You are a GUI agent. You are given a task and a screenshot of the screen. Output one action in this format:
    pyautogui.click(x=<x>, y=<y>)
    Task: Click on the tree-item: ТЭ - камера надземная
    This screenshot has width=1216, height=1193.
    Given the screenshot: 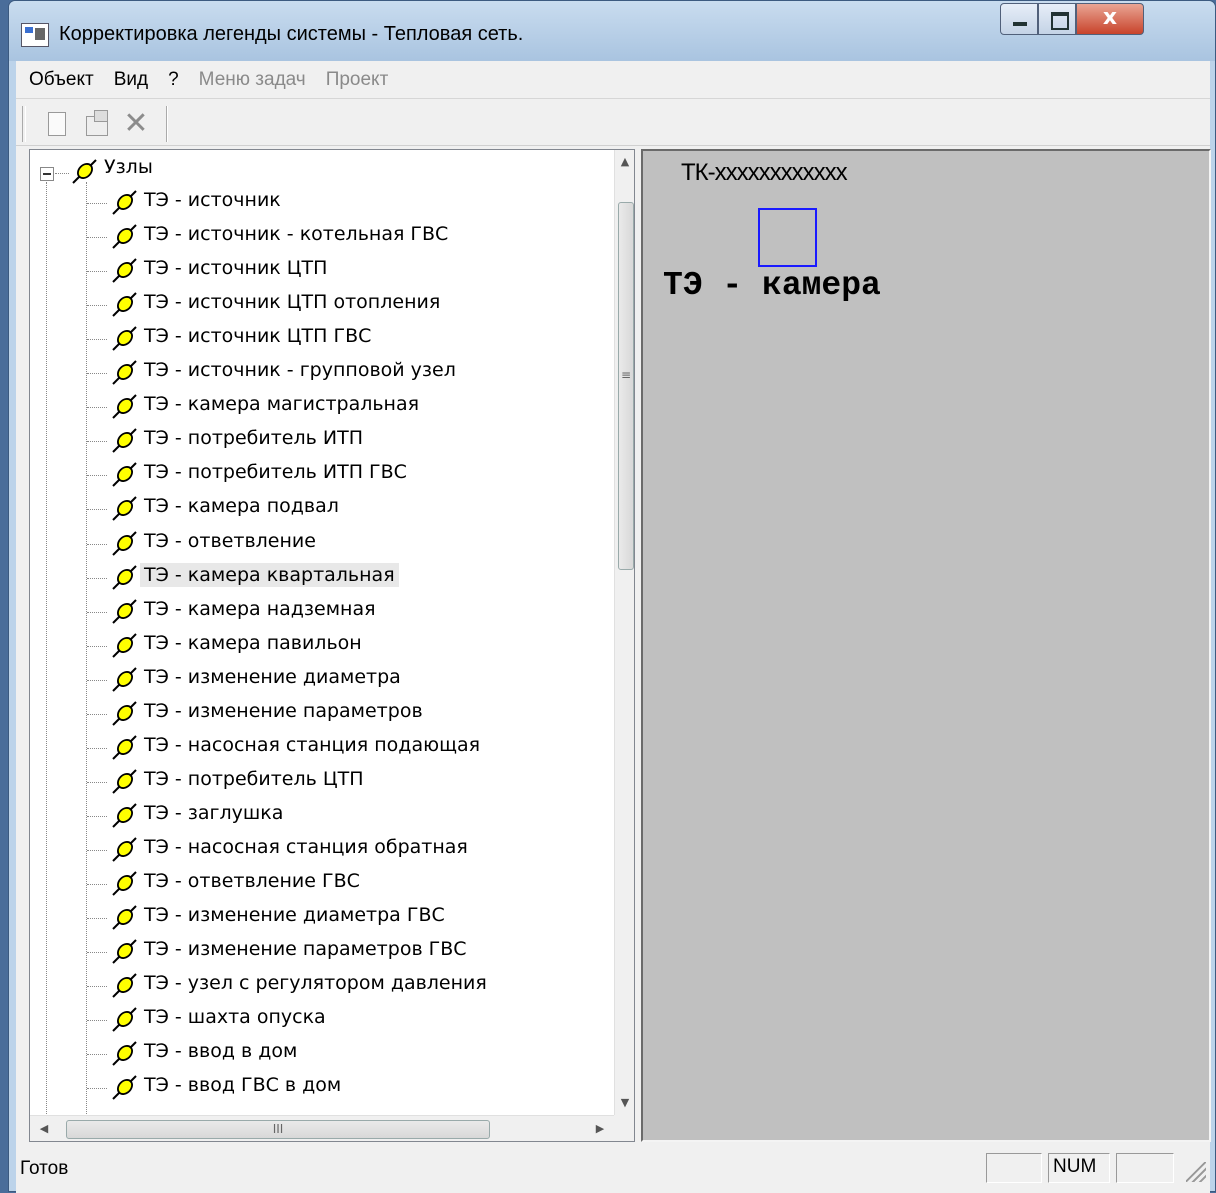 What is the action you would take?
    pyautogui.click(x=260, y=609)
    